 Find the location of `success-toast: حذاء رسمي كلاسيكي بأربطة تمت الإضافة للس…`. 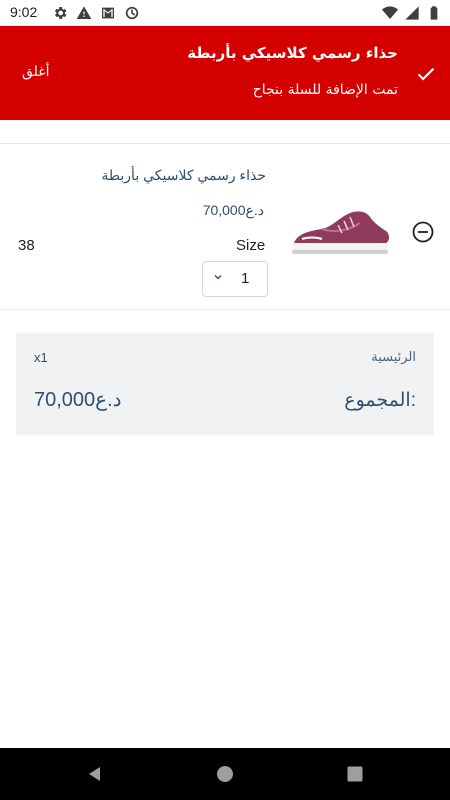

success-toast: حذاء رسمي كلاسيكي بأربطة تمت الإضافة للس… is located at coordinates (225, 73).